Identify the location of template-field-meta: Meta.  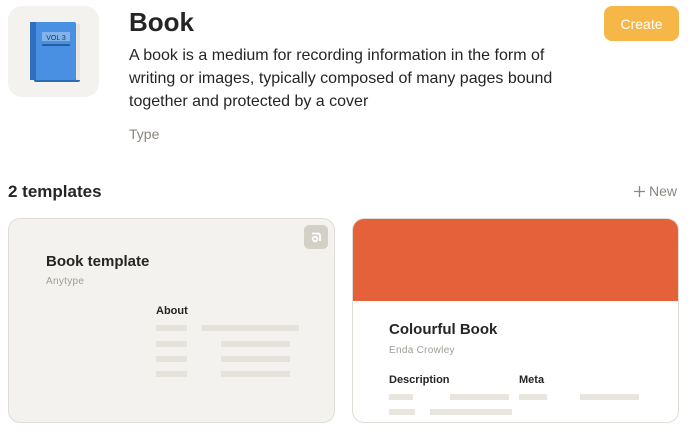
(532, 380).